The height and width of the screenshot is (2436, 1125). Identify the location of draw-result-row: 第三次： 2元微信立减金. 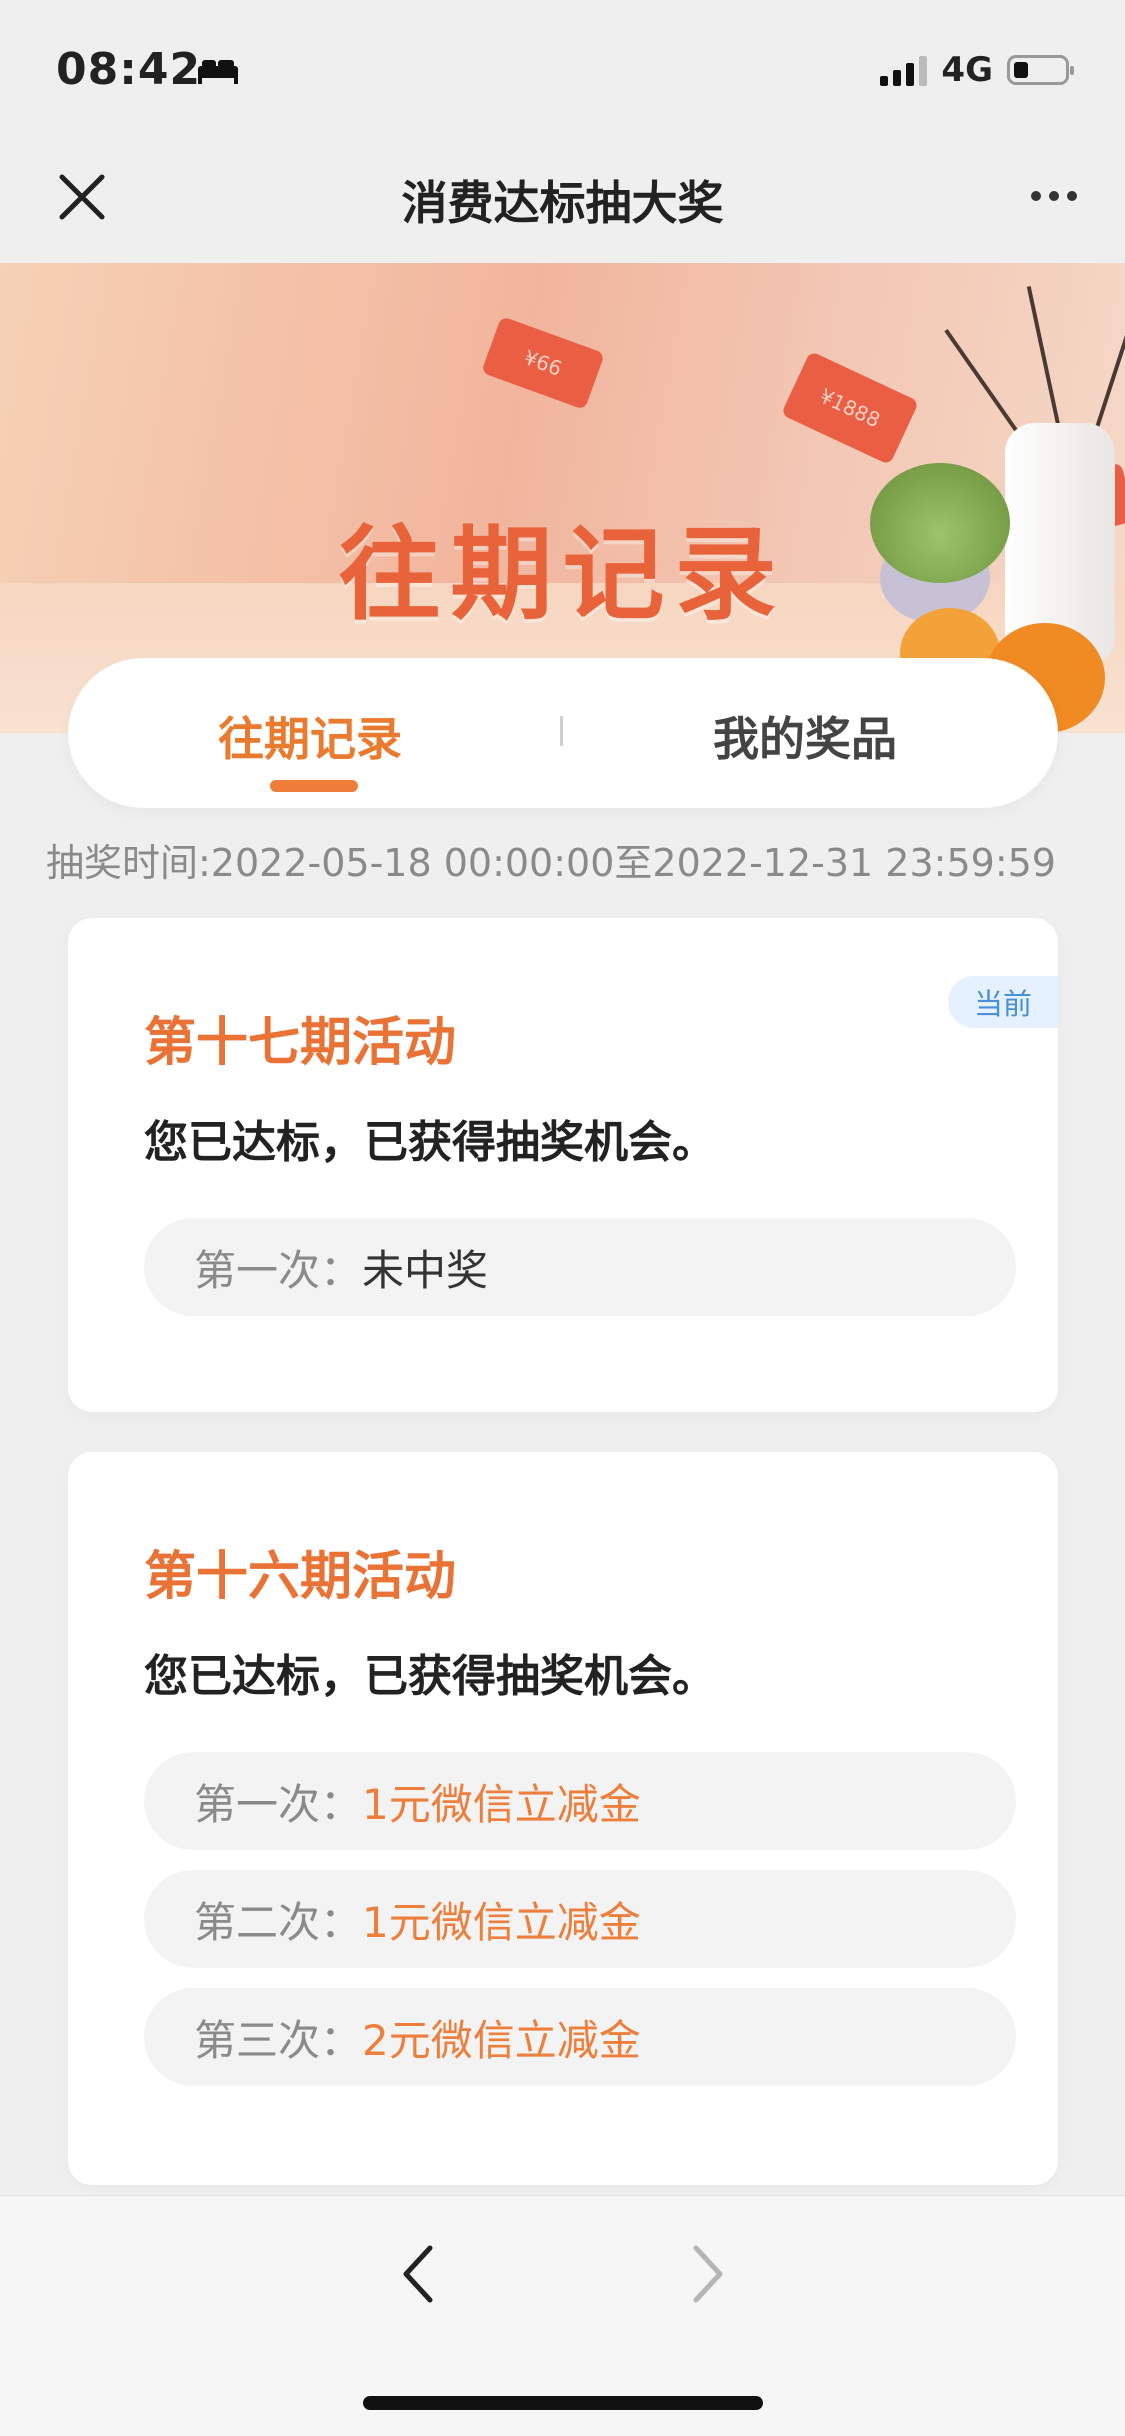
(580, 2037).